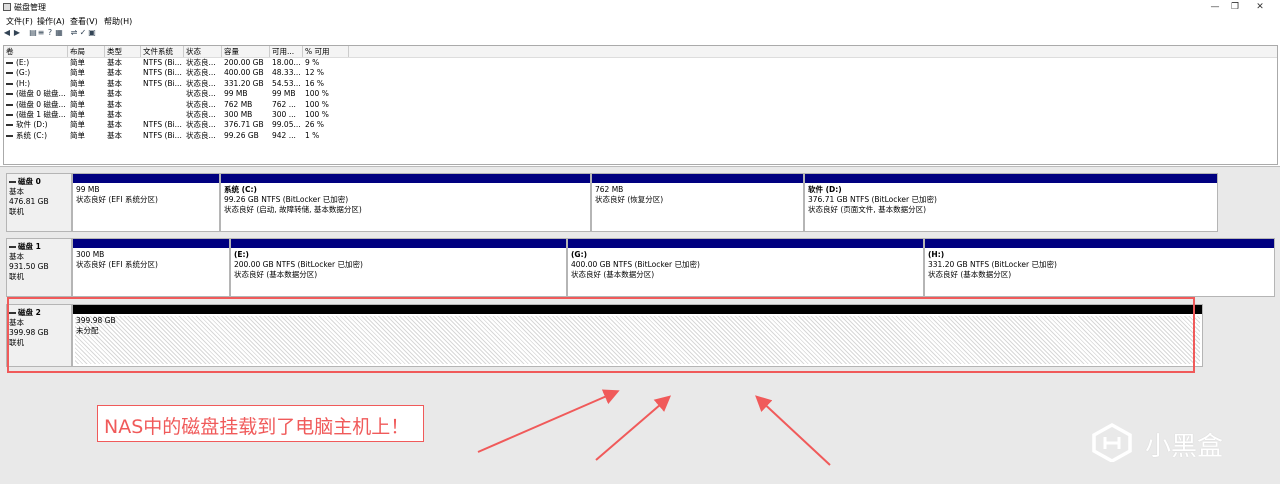 The width and height of the screenshot is (1280, 484). Describe the element at coordinates (1184, 447) in the screenshot. I see `watermark-text: 小黑盒` at that location.